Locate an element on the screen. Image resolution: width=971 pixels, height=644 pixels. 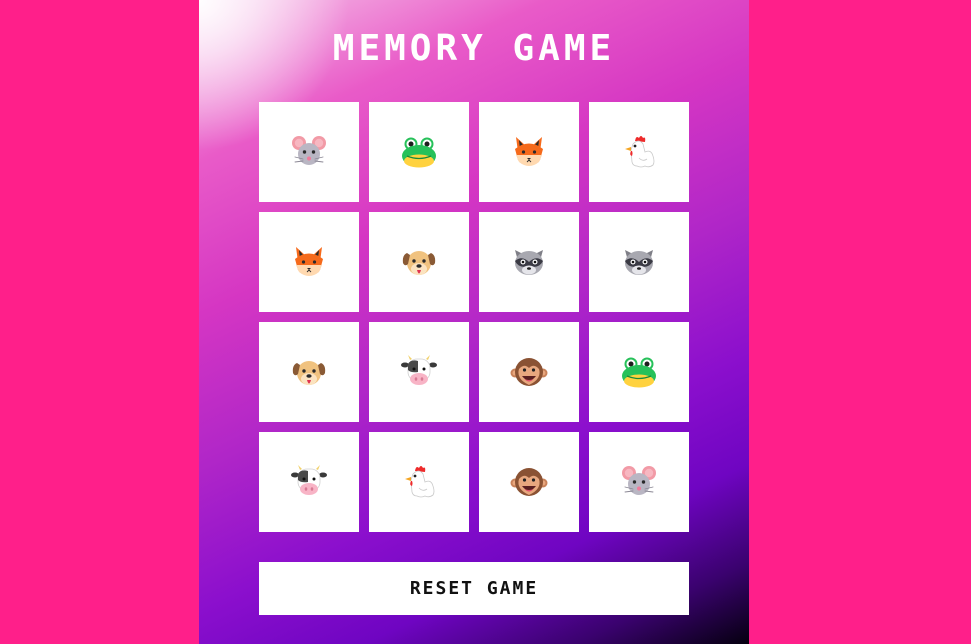
reset-game-button: RESET GAME is located at coordinates (474, 588).